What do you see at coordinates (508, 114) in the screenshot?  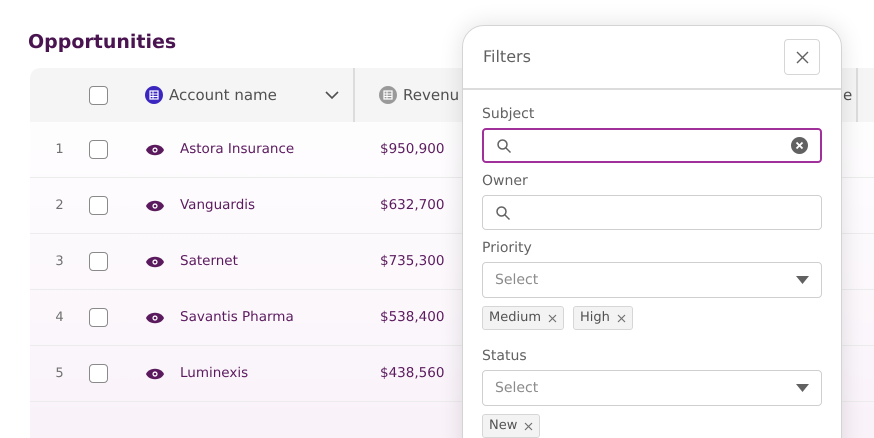 I see `field-label: Subject` at bounding box center [508, 114].